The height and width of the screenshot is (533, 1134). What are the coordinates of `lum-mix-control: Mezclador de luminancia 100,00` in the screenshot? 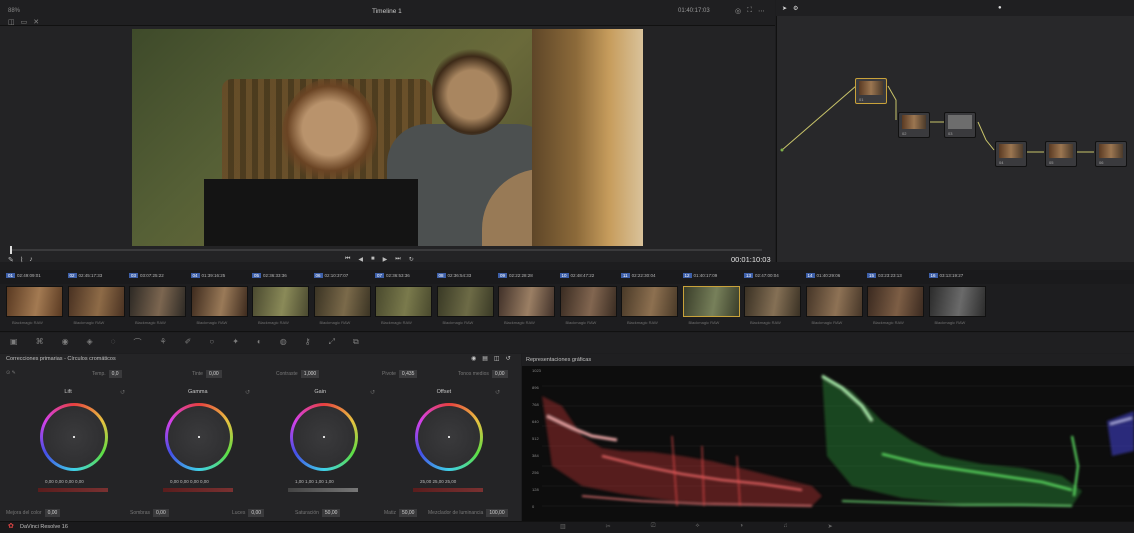 It's located at (468, 513).